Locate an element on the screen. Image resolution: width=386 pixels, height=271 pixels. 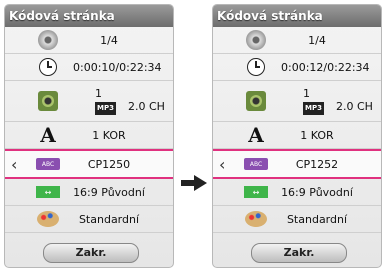
time-value: 0:00:10/0:22:34 is located at coordinates (117, 67).